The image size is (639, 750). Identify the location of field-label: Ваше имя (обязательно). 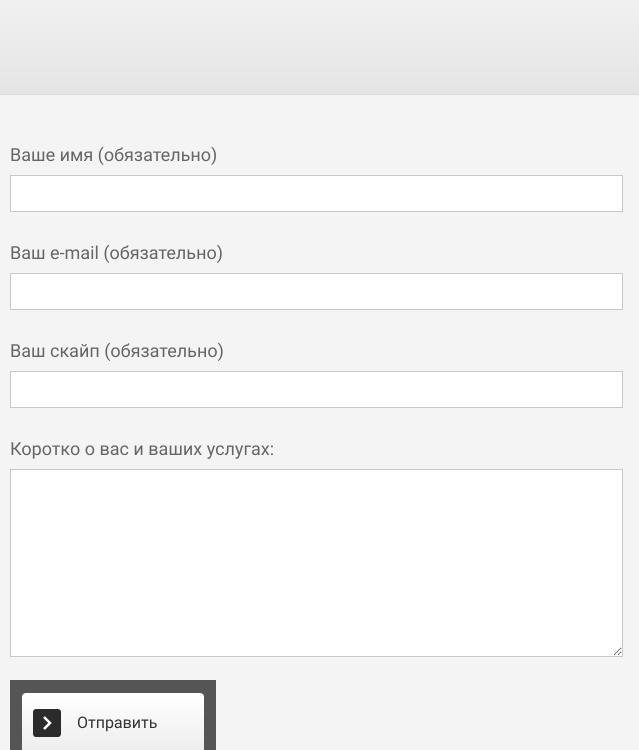
(114, 156).